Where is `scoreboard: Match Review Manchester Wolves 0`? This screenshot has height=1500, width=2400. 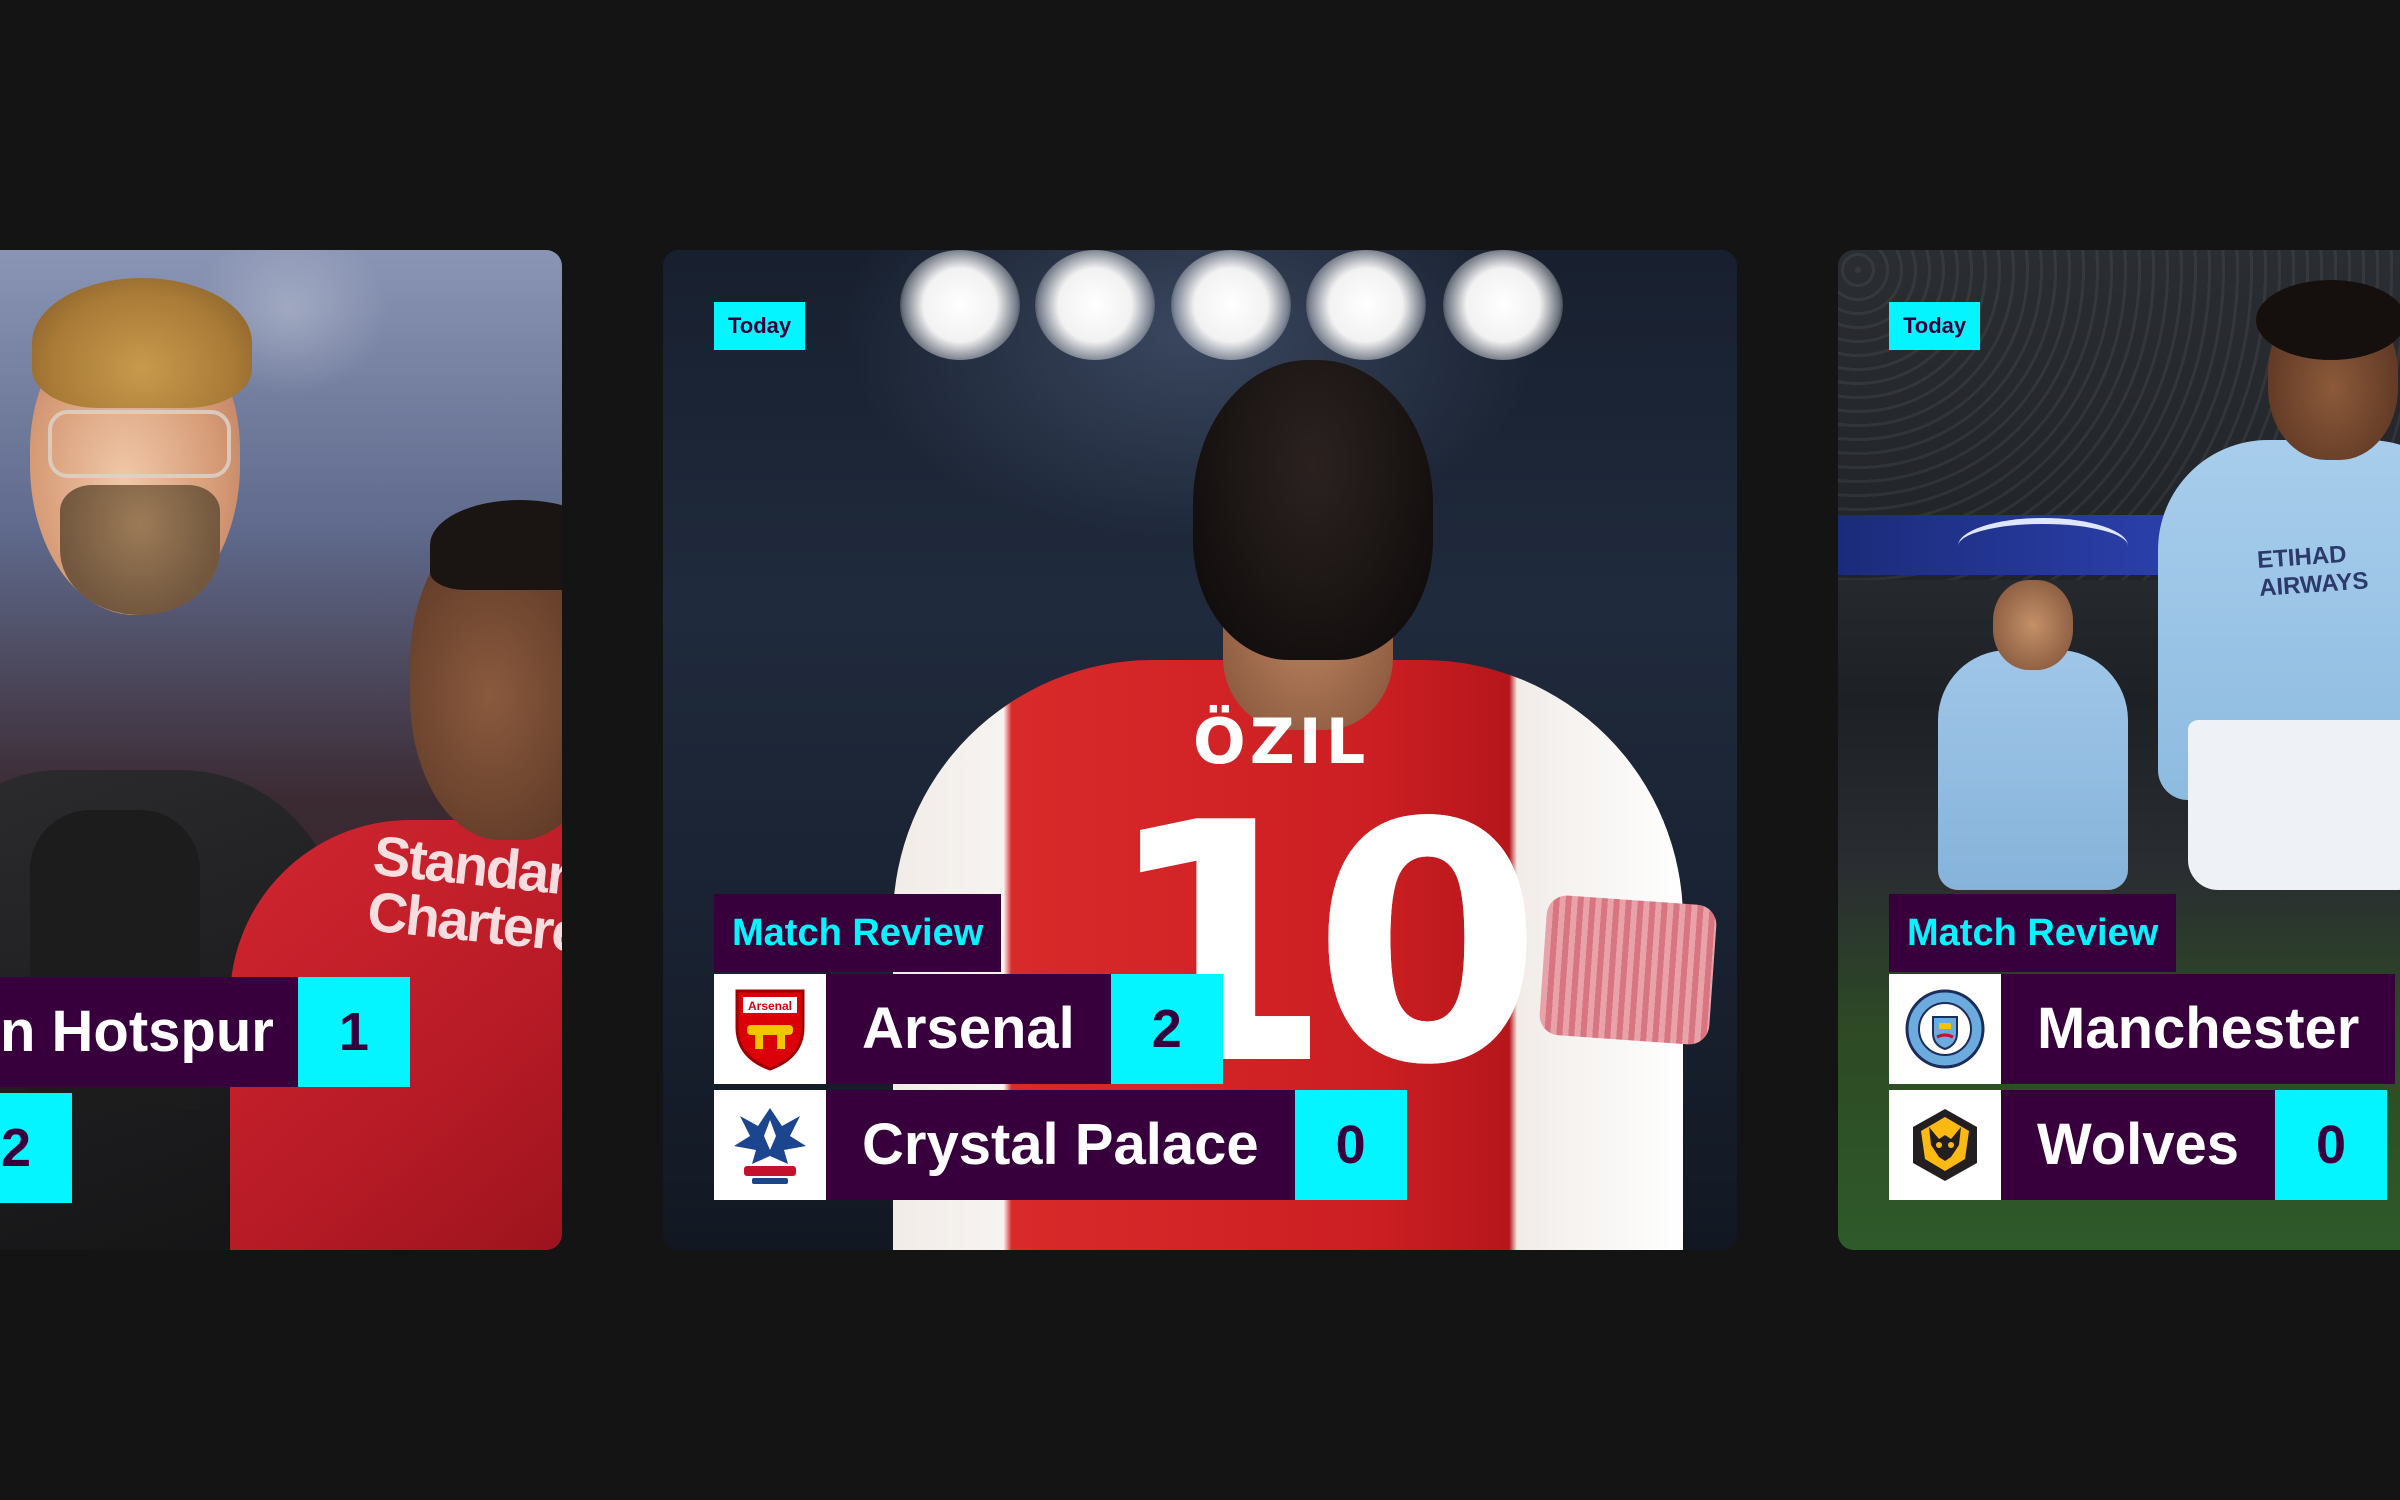 scoreboard: Match Review Manchester Wolves 0 is located at coordinates (2142, 1047).